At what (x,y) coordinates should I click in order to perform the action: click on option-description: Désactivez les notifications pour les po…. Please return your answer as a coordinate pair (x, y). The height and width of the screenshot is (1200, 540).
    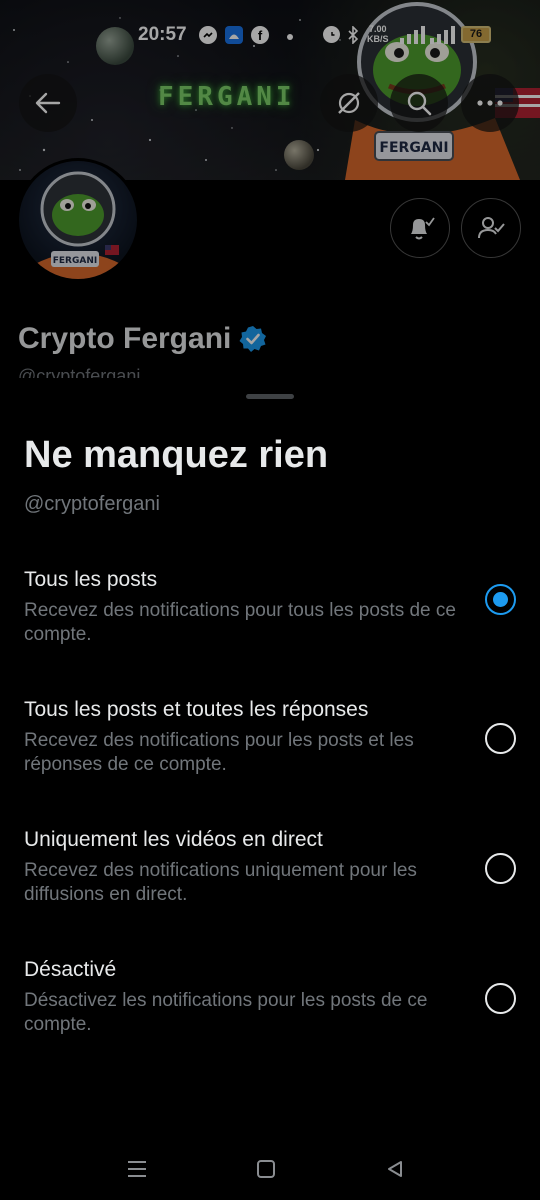
    Looking at the image, I should click on (226, 1012).